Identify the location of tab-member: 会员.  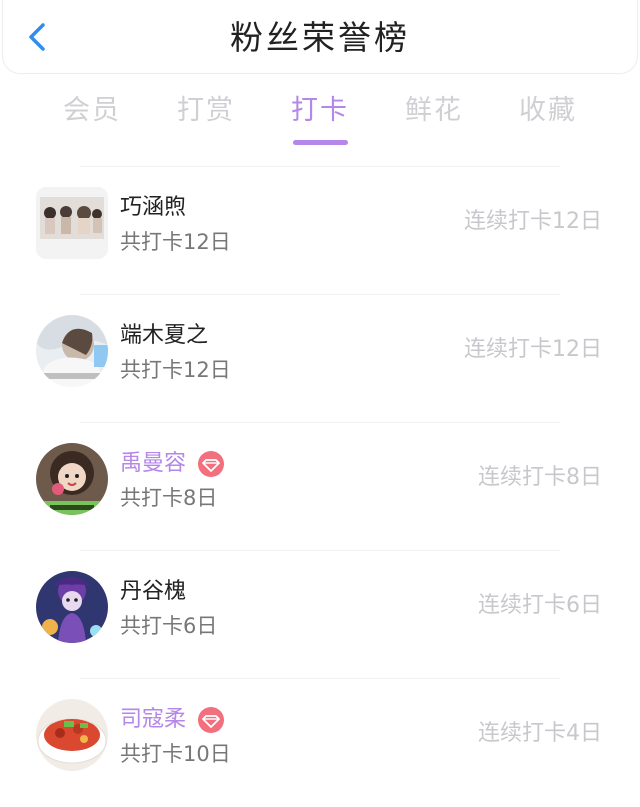
(92, 111).